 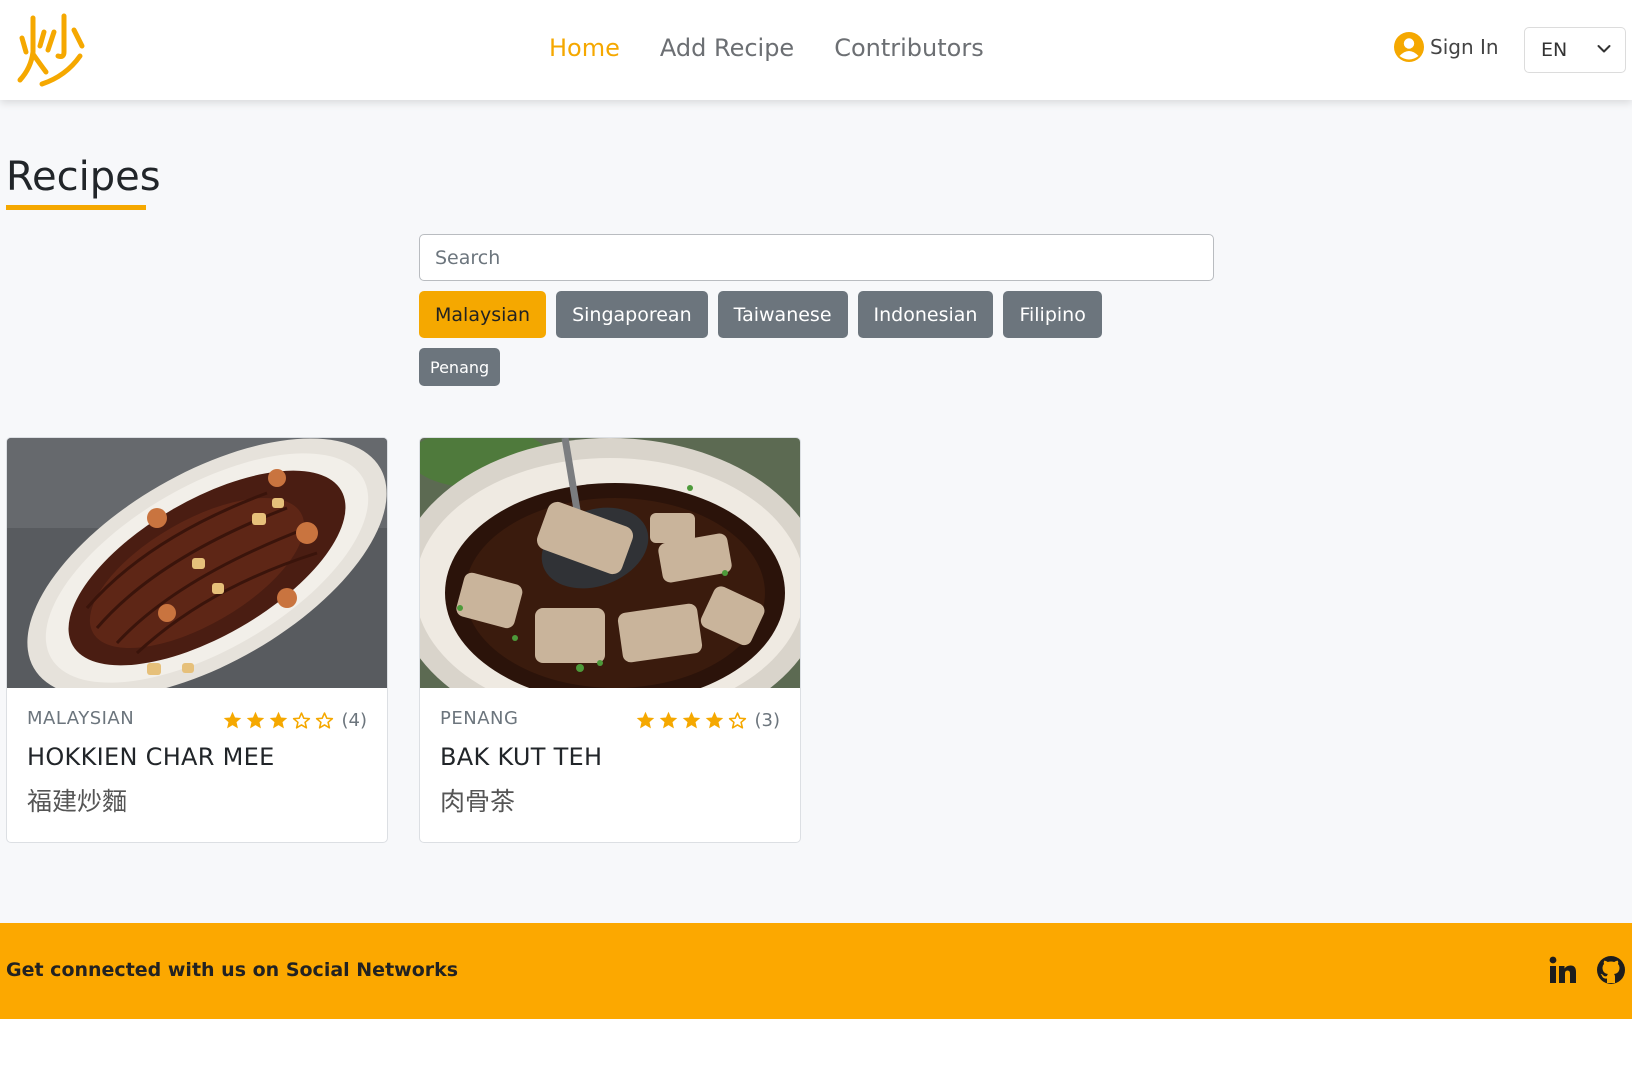 I want to click on footer: Get connected with us on Social Networks, so click(x=816, y=971).